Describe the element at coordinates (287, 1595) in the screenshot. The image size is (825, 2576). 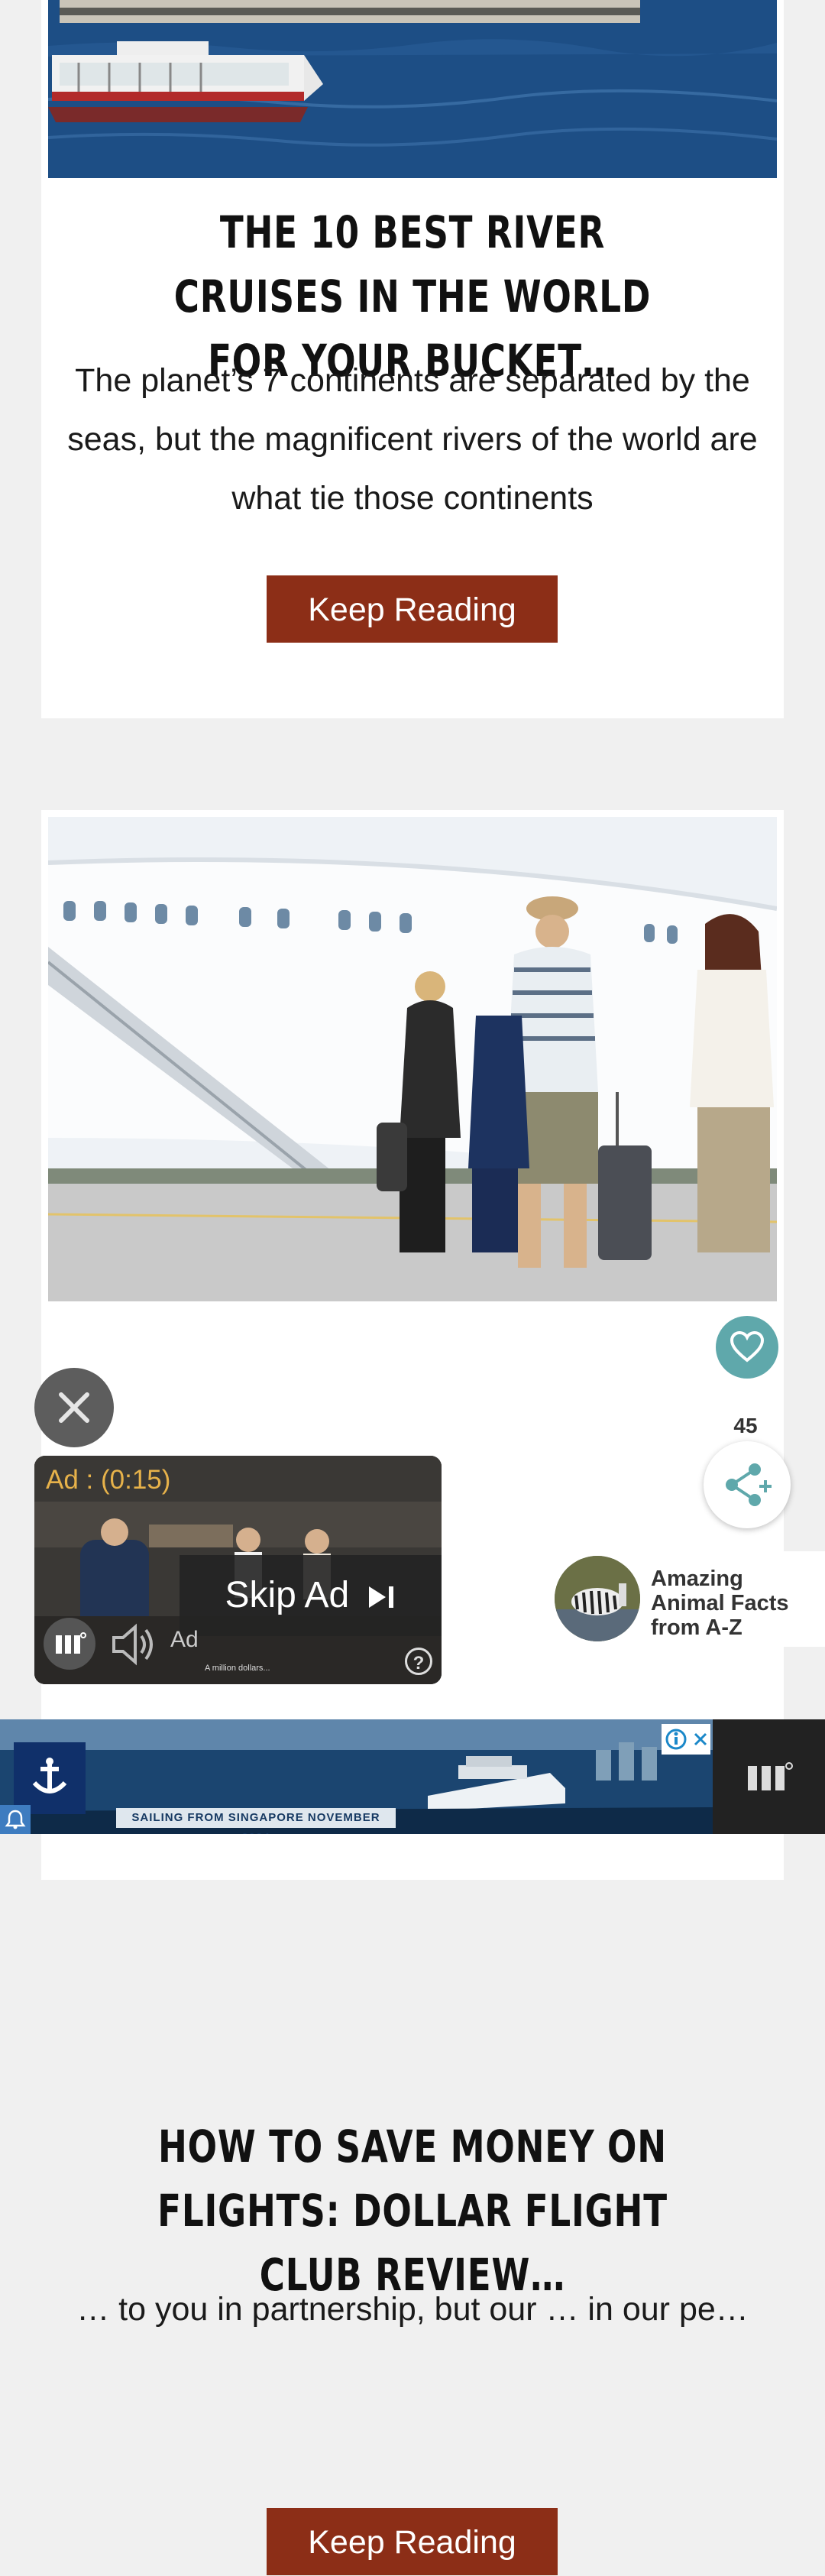
I see `skip-ad-label: Skip Ad` at that location.